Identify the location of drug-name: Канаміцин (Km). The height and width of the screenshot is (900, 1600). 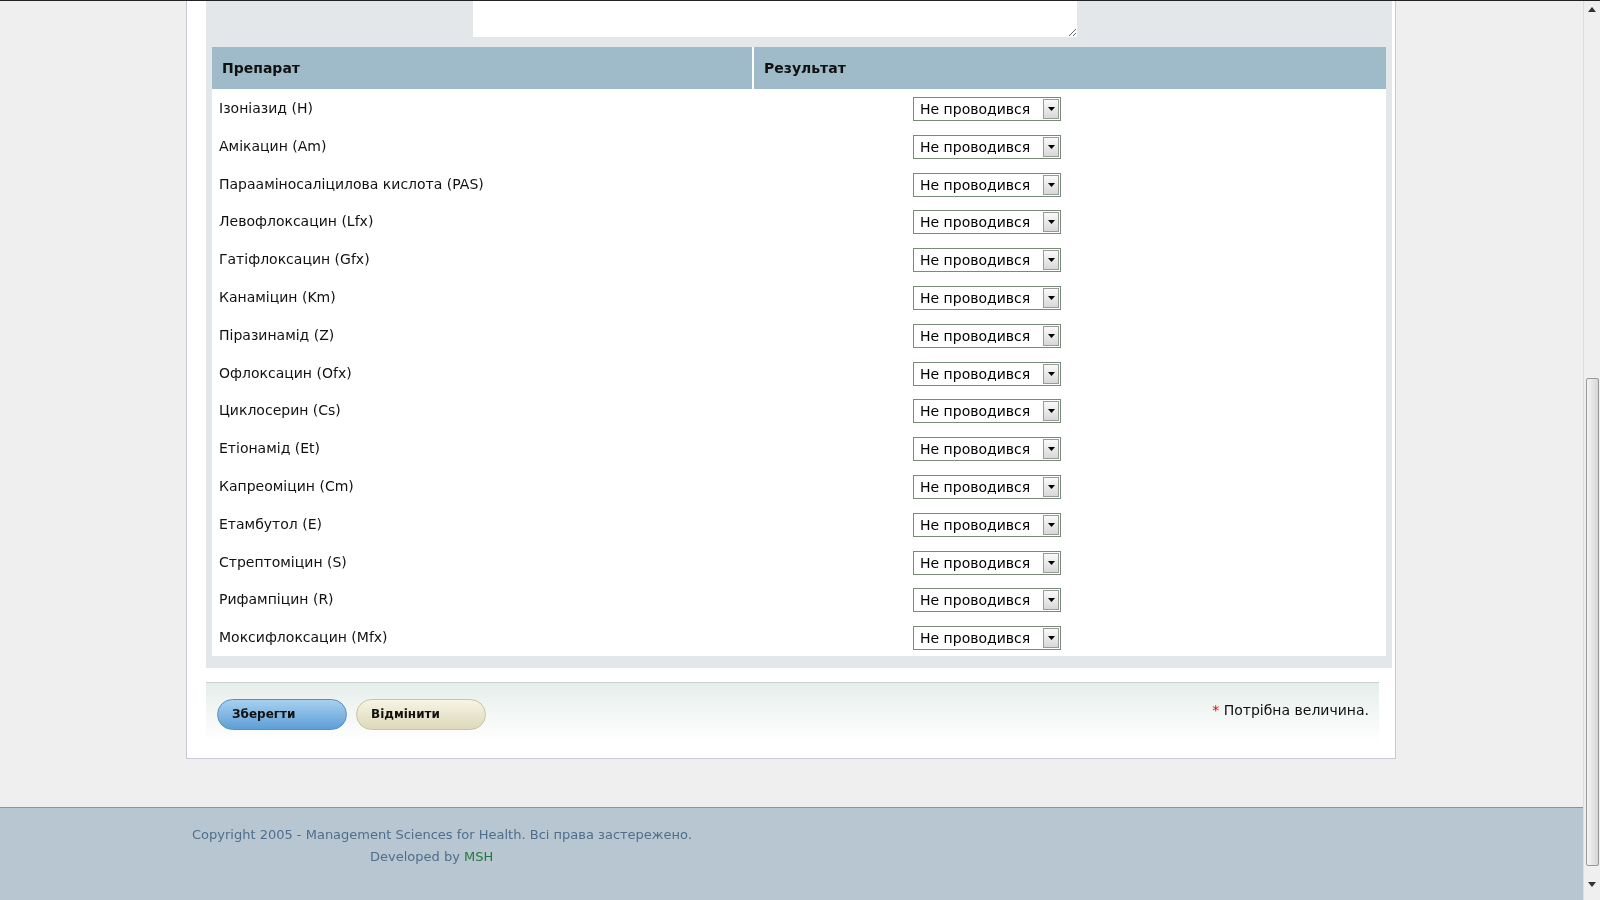
(277, 297).